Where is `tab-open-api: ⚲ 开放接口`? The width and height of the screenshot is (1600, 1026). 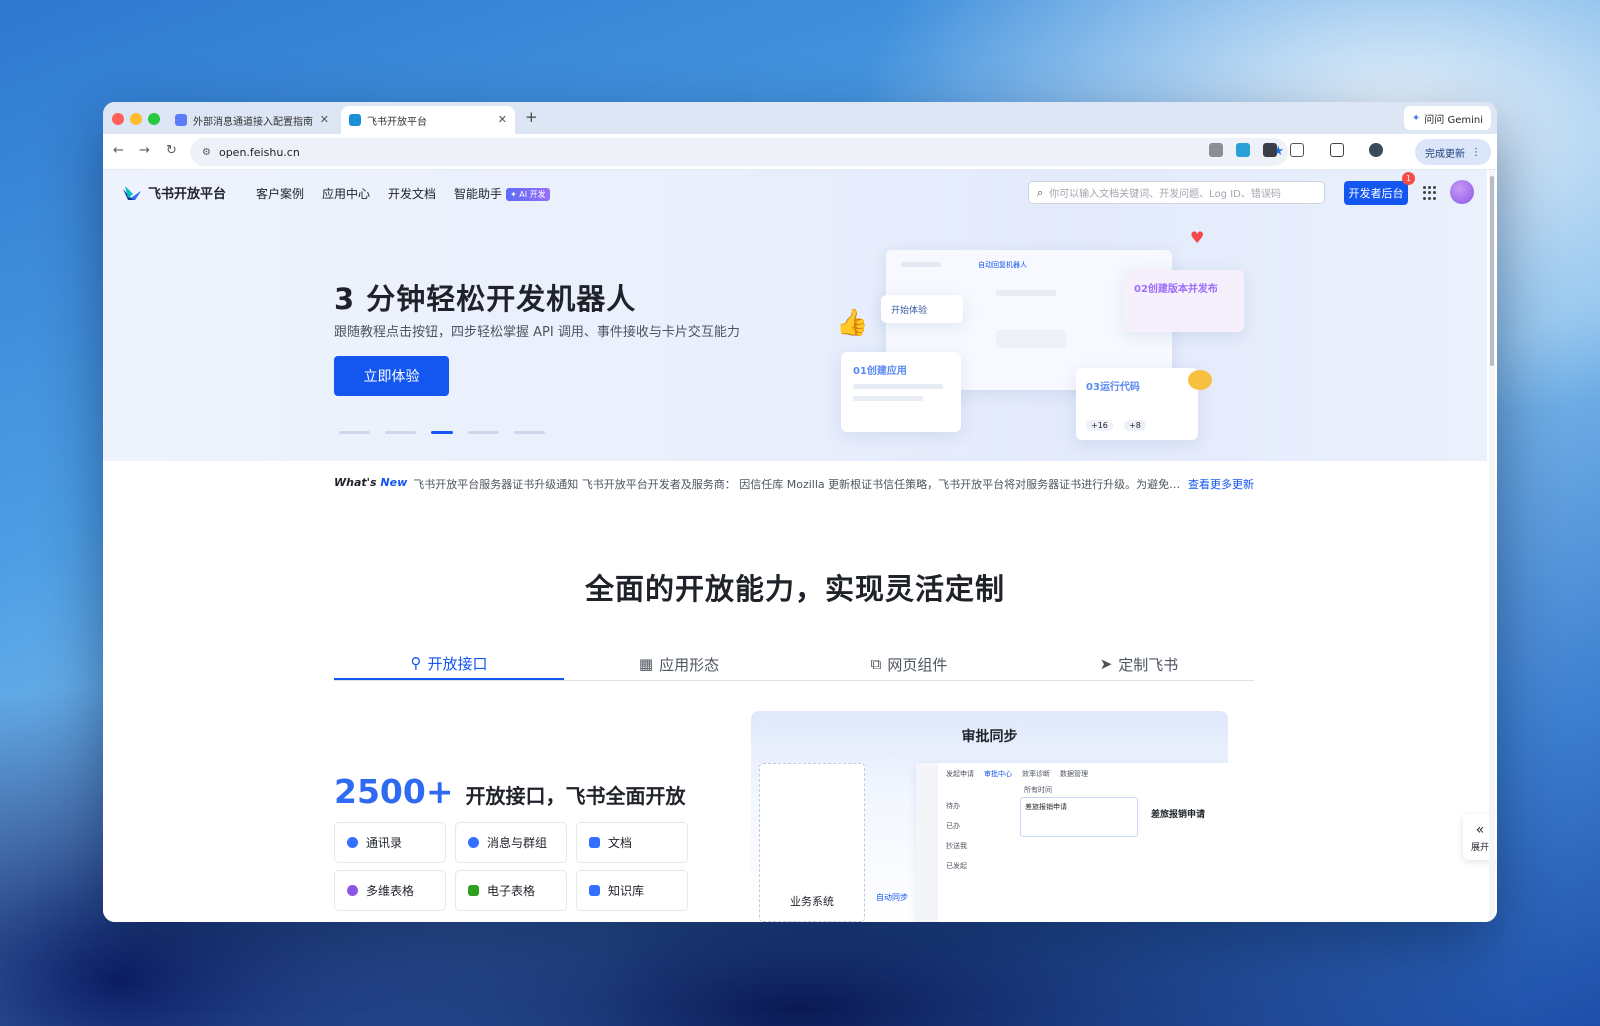 tab-open-api: ⚲ 开放接口 is located at coordinates (449, 664).